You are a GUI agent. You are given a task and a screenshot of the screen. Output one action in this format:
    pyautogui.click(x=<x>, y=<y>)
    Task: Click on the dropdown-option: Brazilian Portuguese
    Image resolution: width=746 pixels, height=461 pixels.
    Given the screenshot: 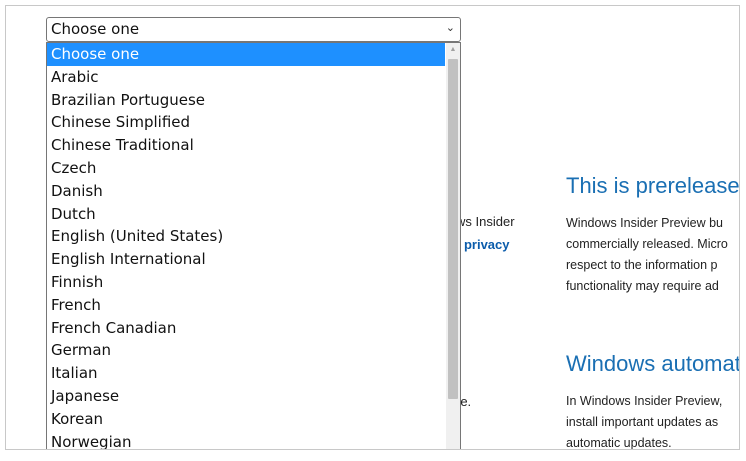 What is the action you would take?
    pyautogui.click(x=246, y=100)
    